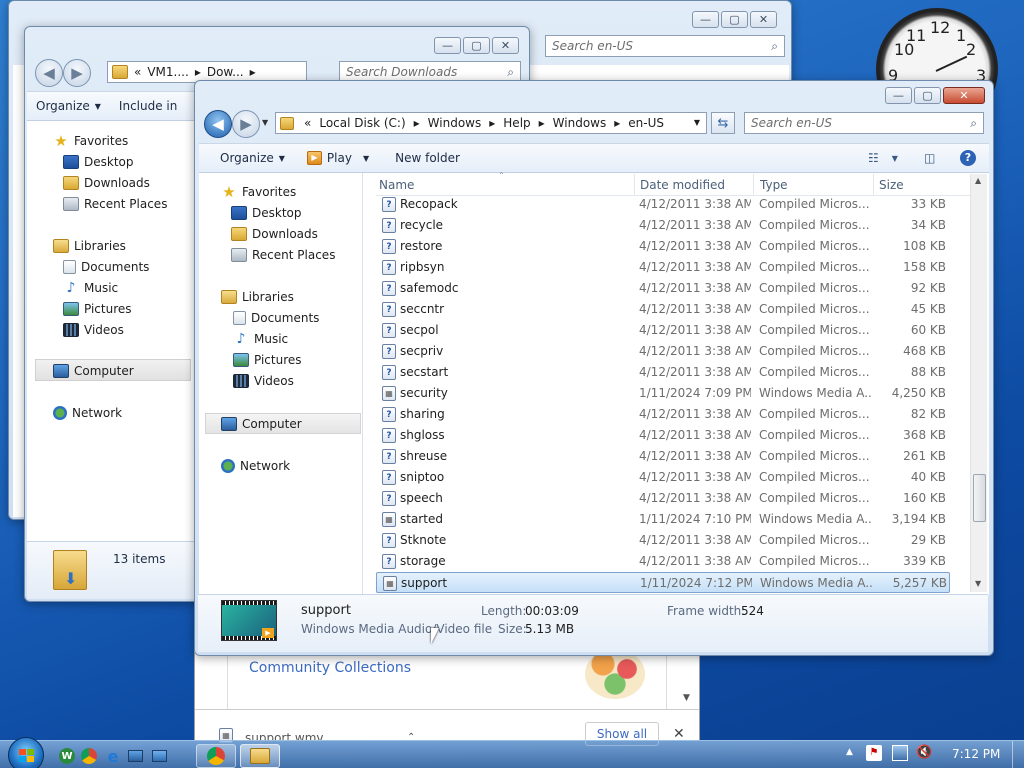 The height and width of the screenshot is (768, 1024). Describe the element at coordinates (752, 611) in the screenshot. I see `details-frame-value: 524` at that location.